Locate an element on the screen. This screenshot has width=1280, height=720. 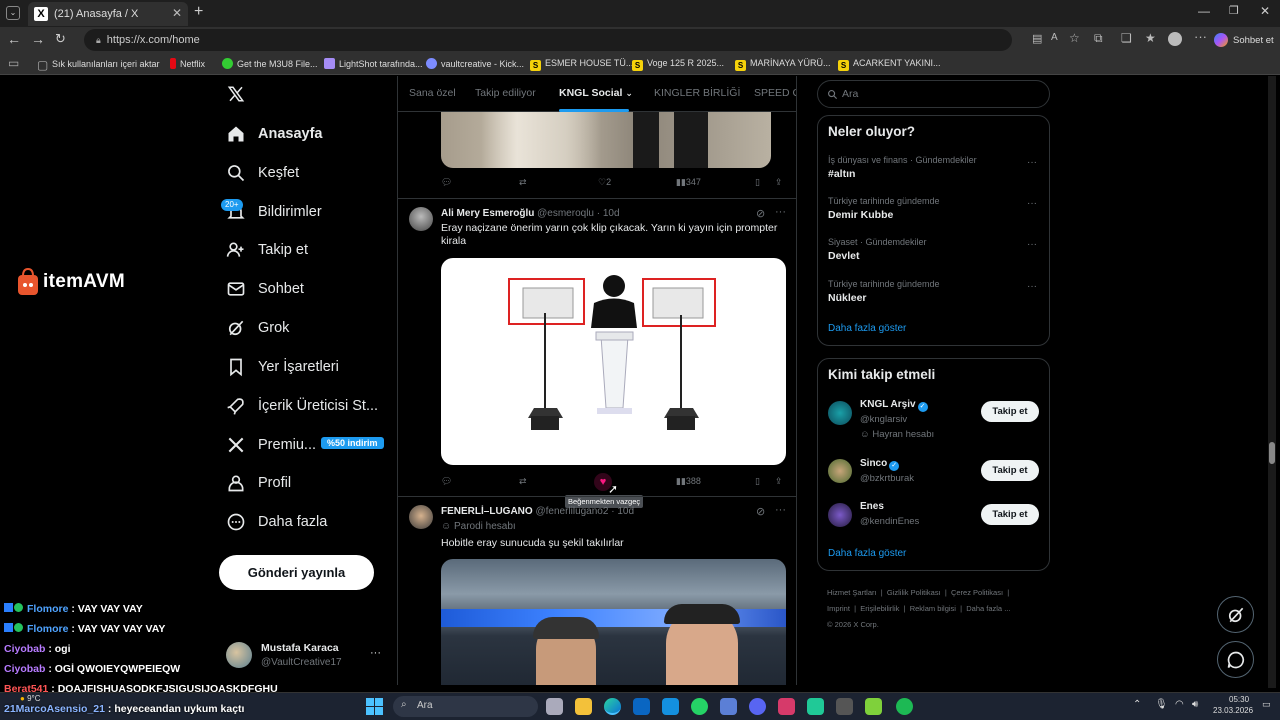
url-field: 🔒︎ https://x.com/home is located at coordinates (548, 40).